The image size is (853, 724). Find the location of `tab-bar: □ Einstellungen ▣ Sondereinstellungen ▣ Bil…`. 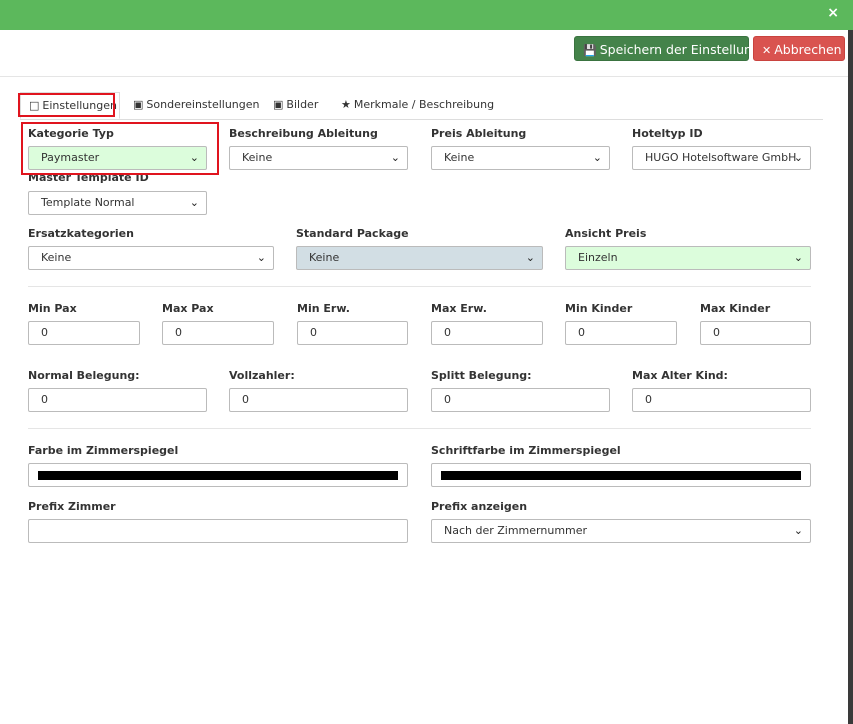

tab-bar: □ Einstellungen ▣ Sondereinstellungen ▣ Bil… is located at coordinates (421, 106).